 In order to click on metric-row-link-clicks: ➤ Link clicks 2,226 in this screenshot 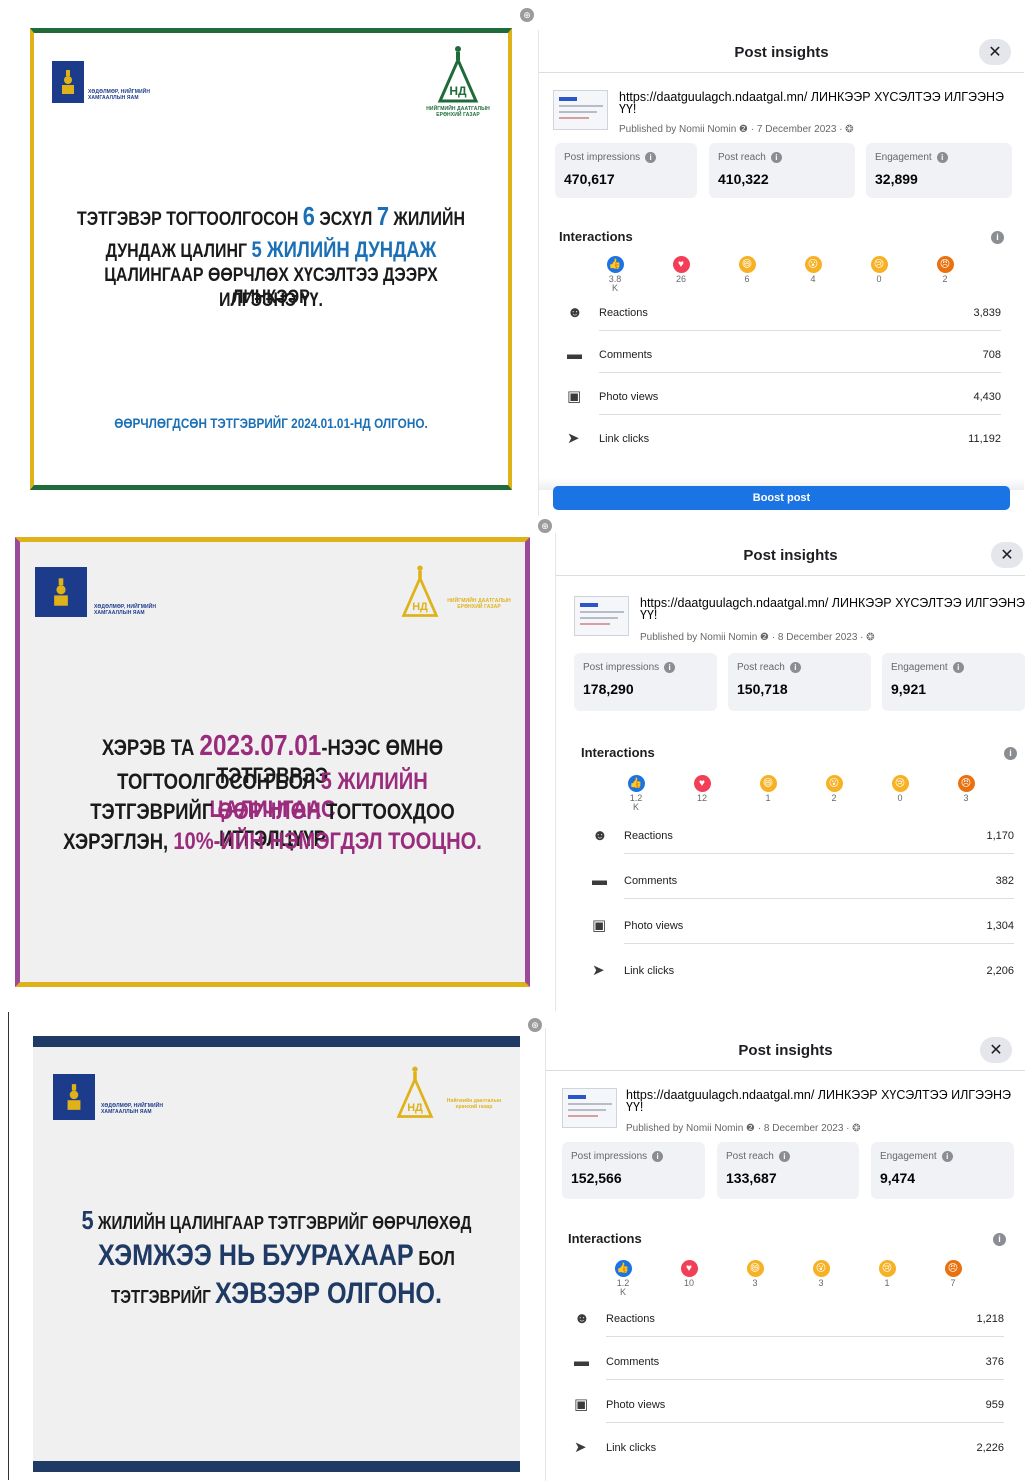, I will do `click(785, 1459)`.